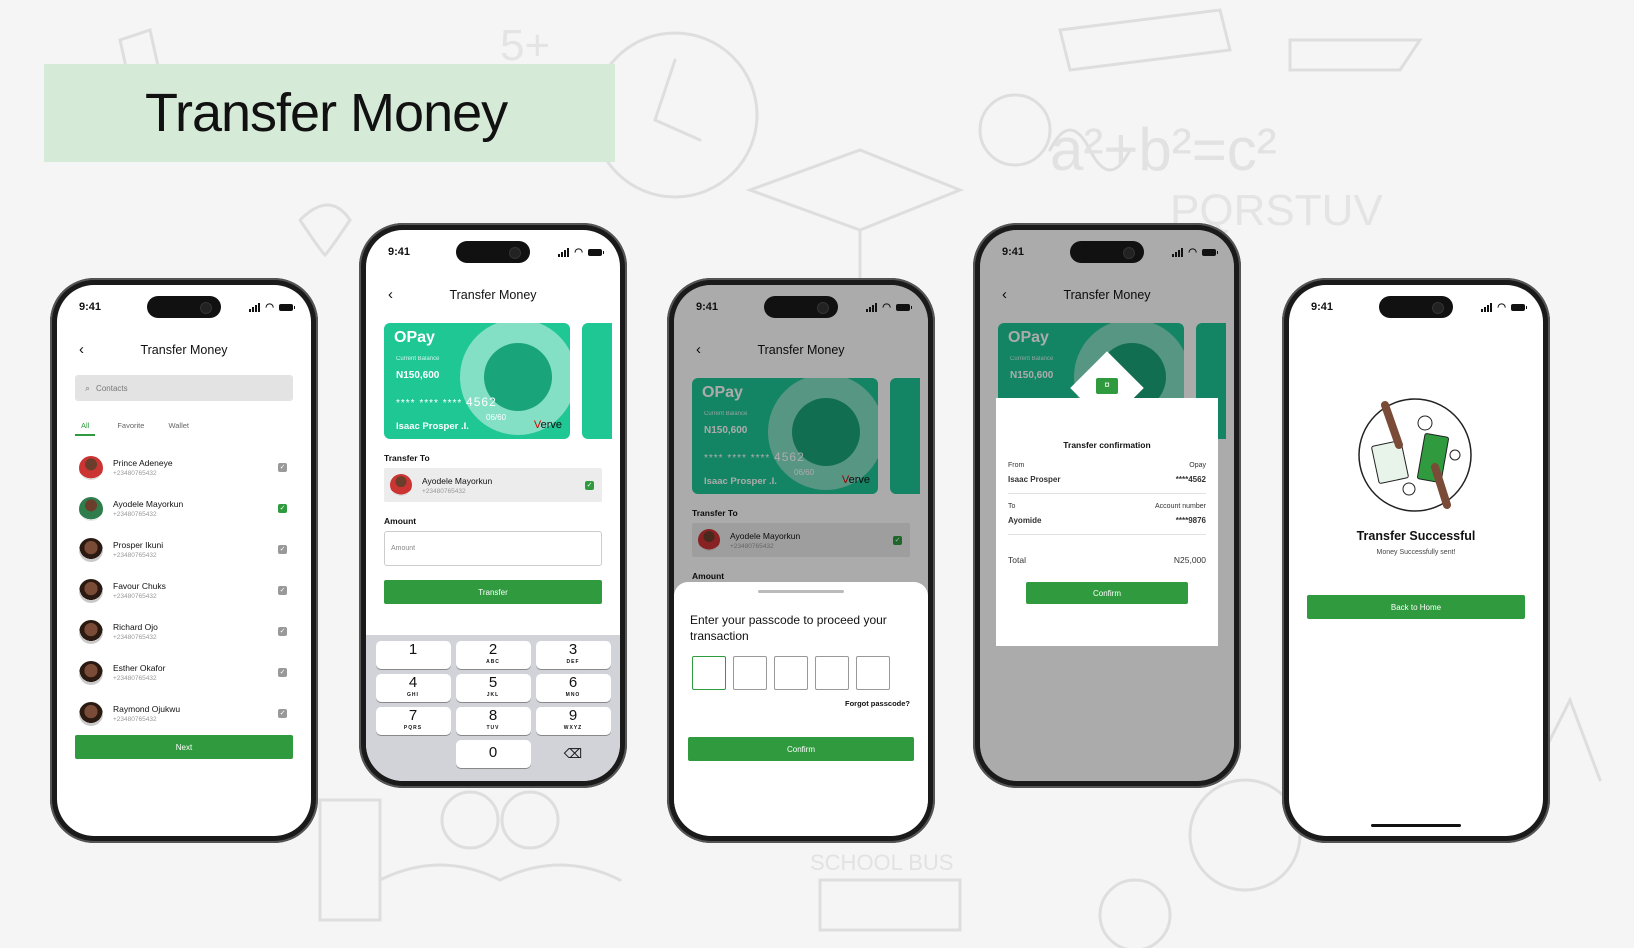  Describe the element at coordinates (1012, 506) in the screenshot. I see `to-label: To` at that location.